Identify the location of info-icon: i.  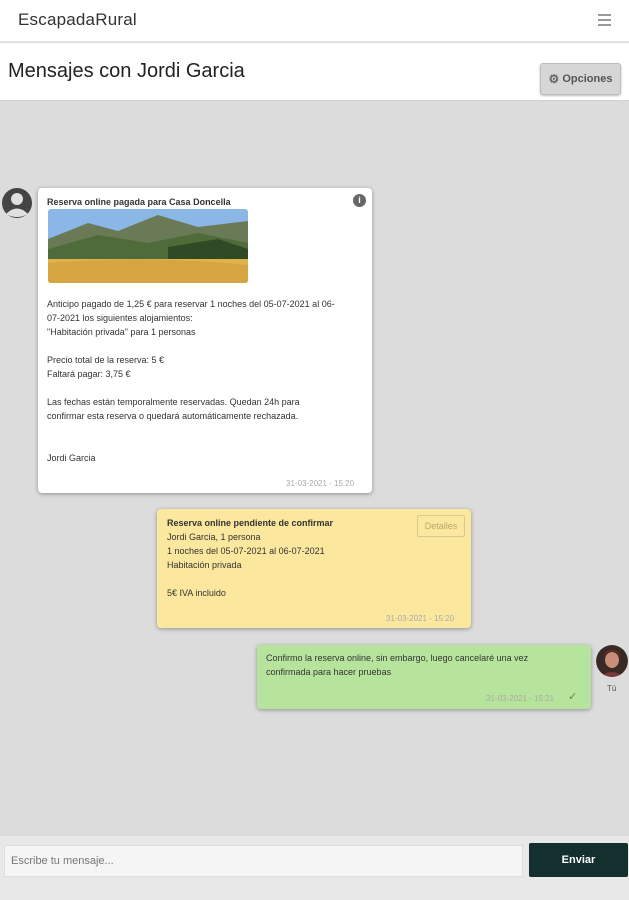
(359, 200).